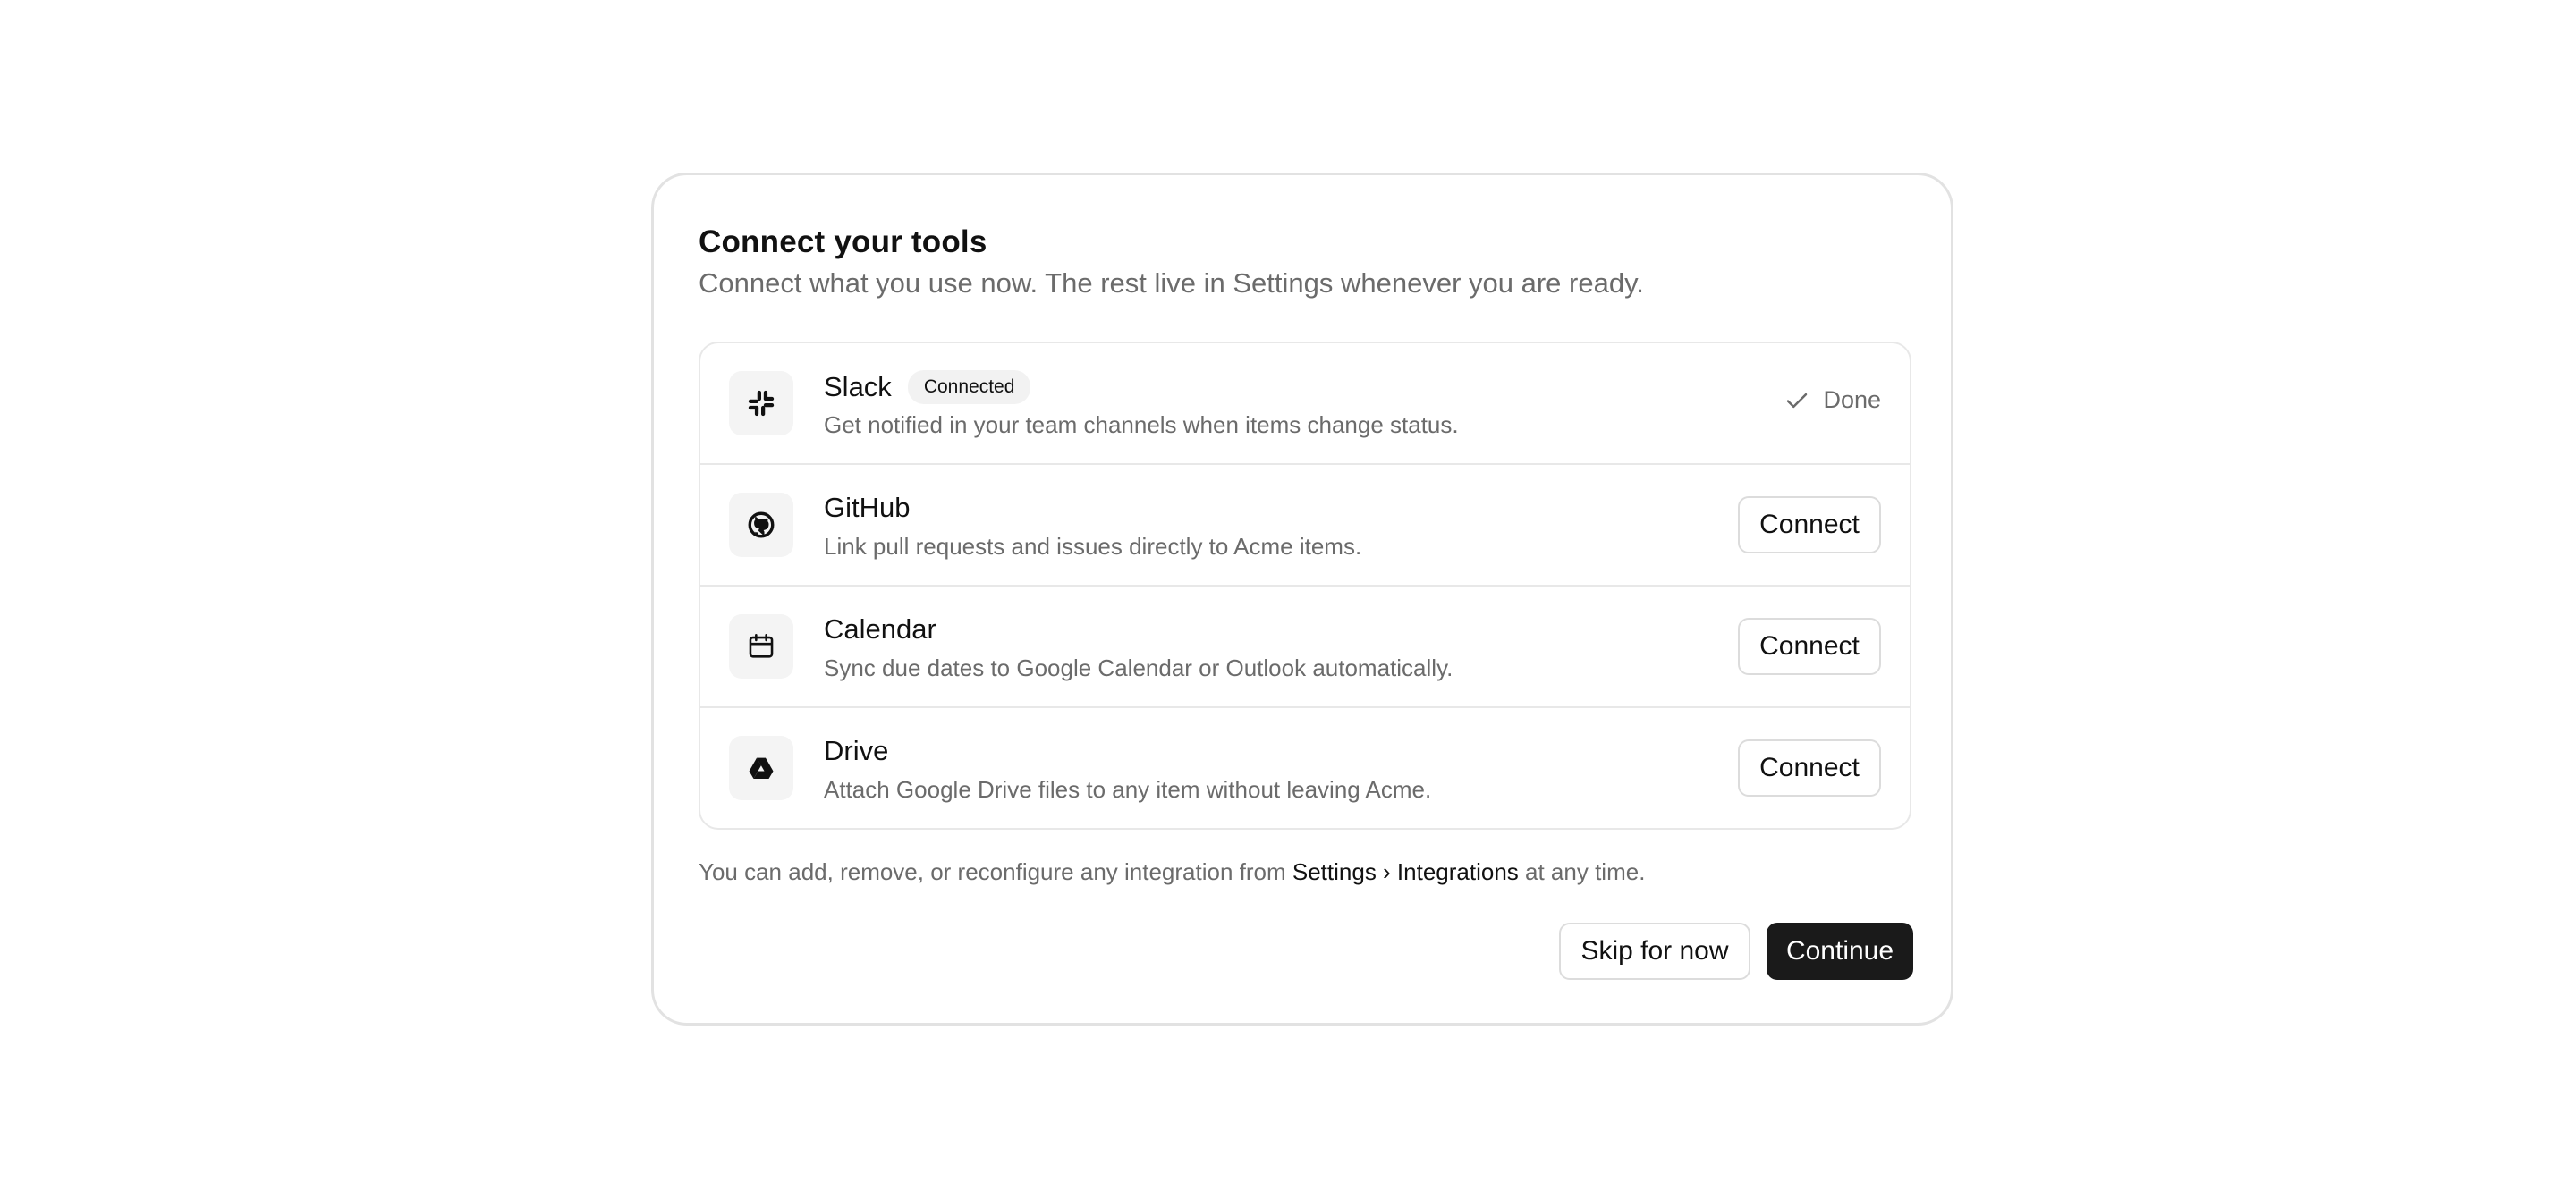  I want to click on continue-button: Continue, so click(1840, 951).